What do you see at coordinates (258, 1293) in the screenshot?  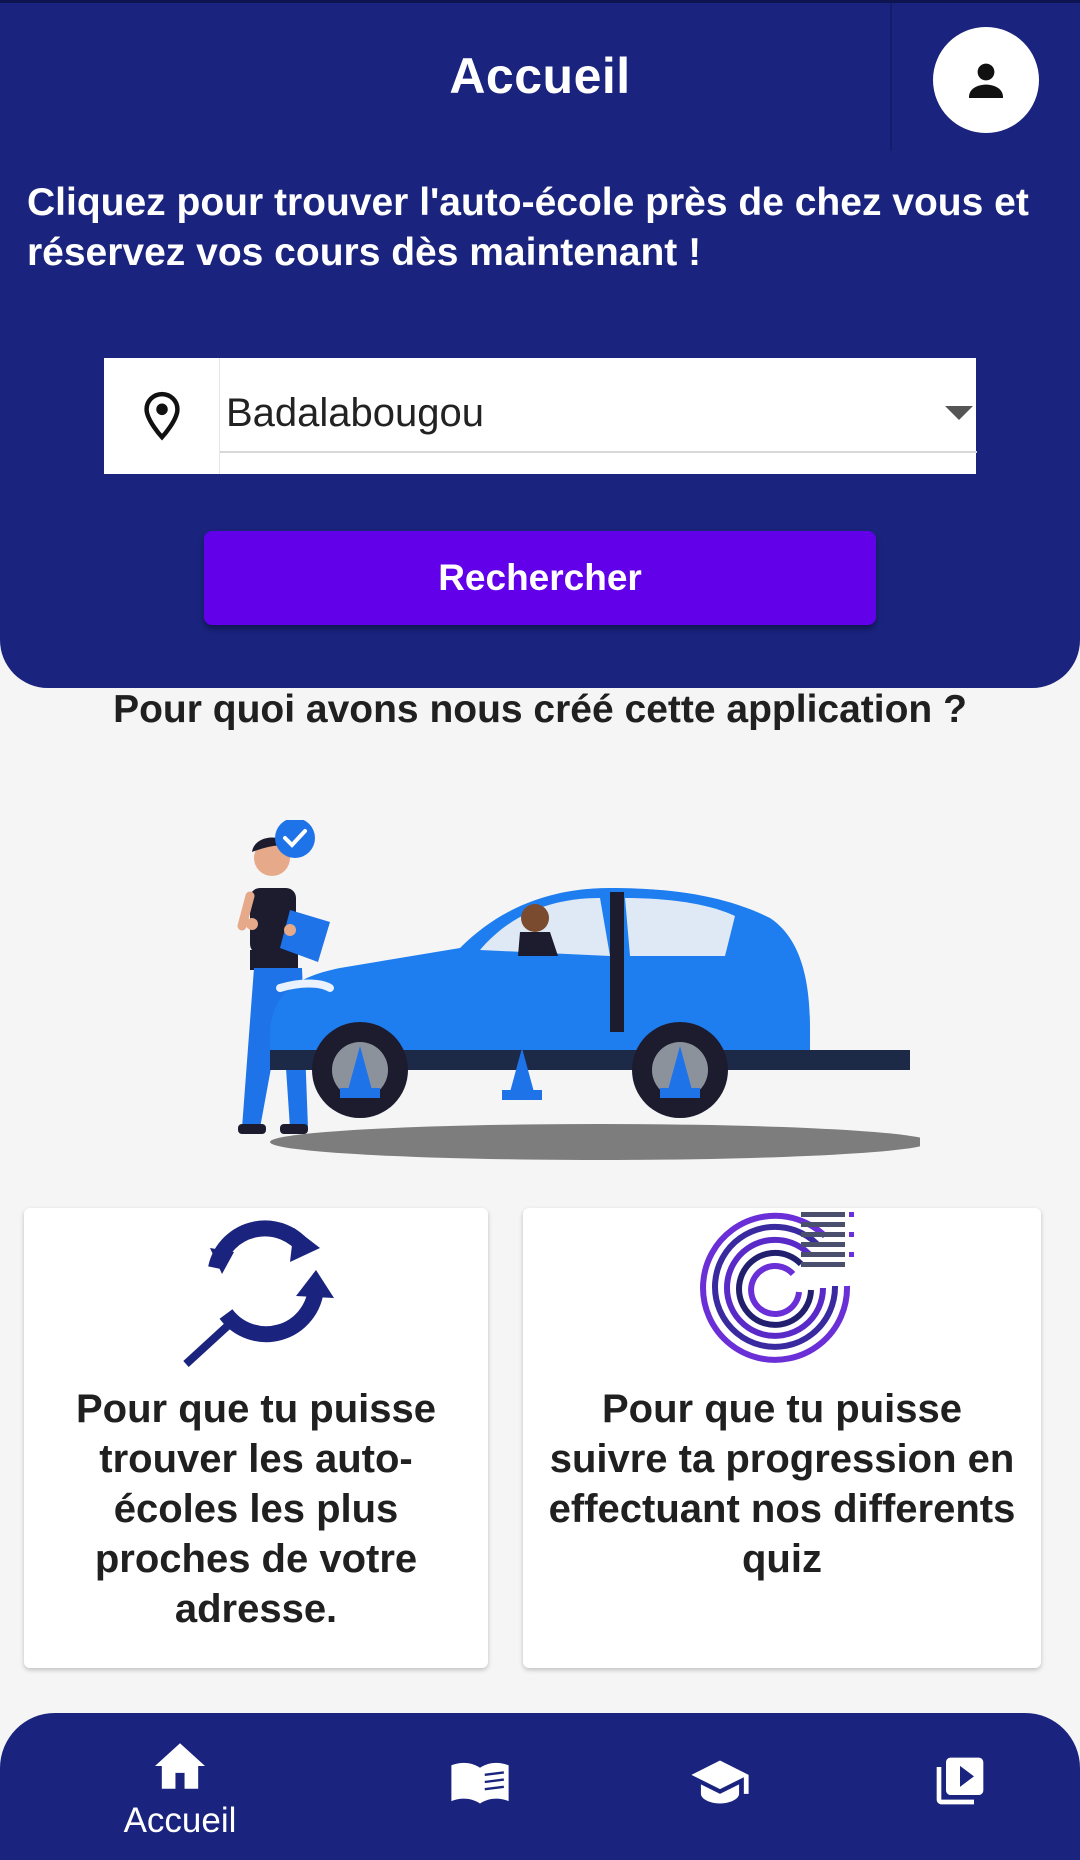 I see `search-refresh-icon` at bounding box center [258, 1293].